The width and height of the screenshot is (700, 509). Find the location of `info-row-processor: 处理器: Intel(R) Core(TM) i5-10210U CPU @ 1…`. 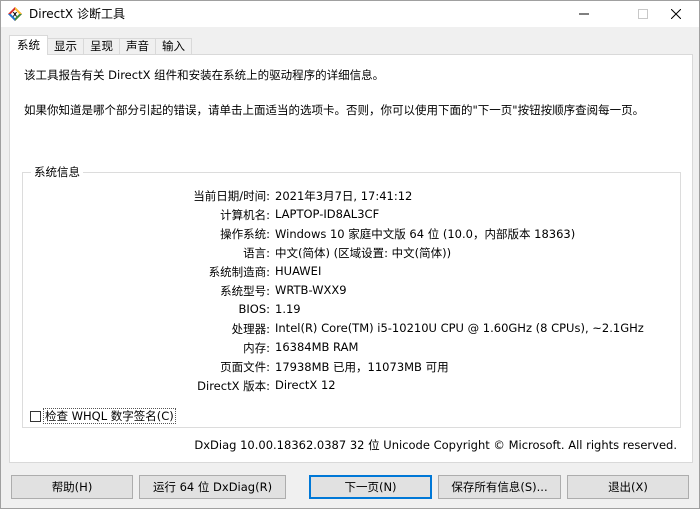

info-row-processor: 处理器: Intel(R) Core(TM) i5-10210U CPU @ 1… is located at coordinates (343, 330).